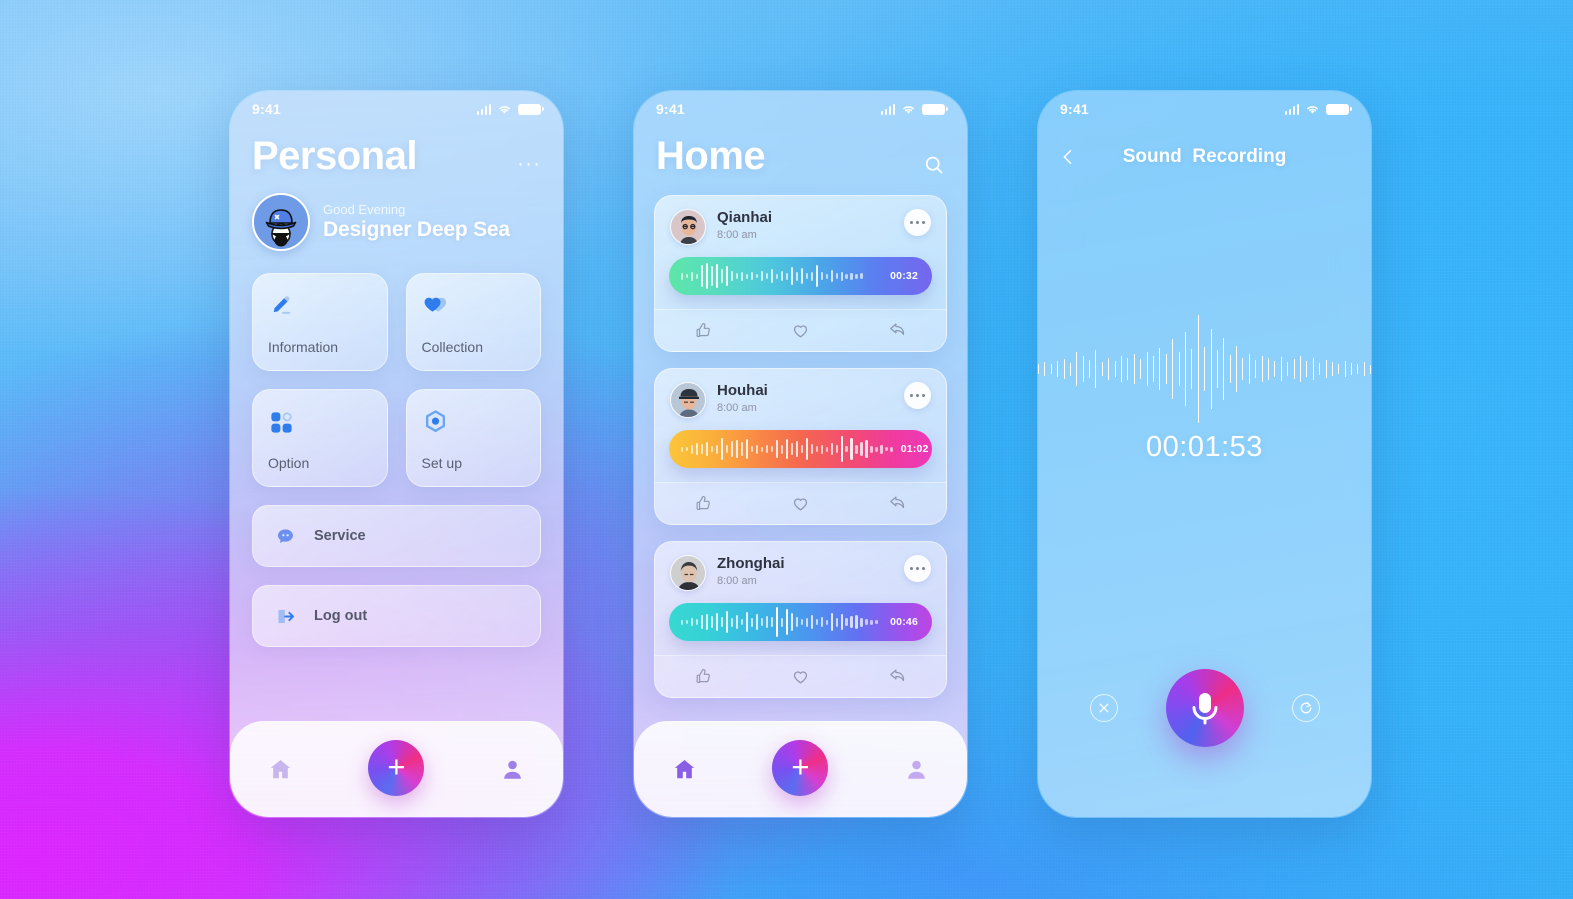 The image size is (1573, 899). What do you see at coordinates (737, 235) in the screenshot?
I see `timestamp: 8:00 am` at bounding box center [737, 235].